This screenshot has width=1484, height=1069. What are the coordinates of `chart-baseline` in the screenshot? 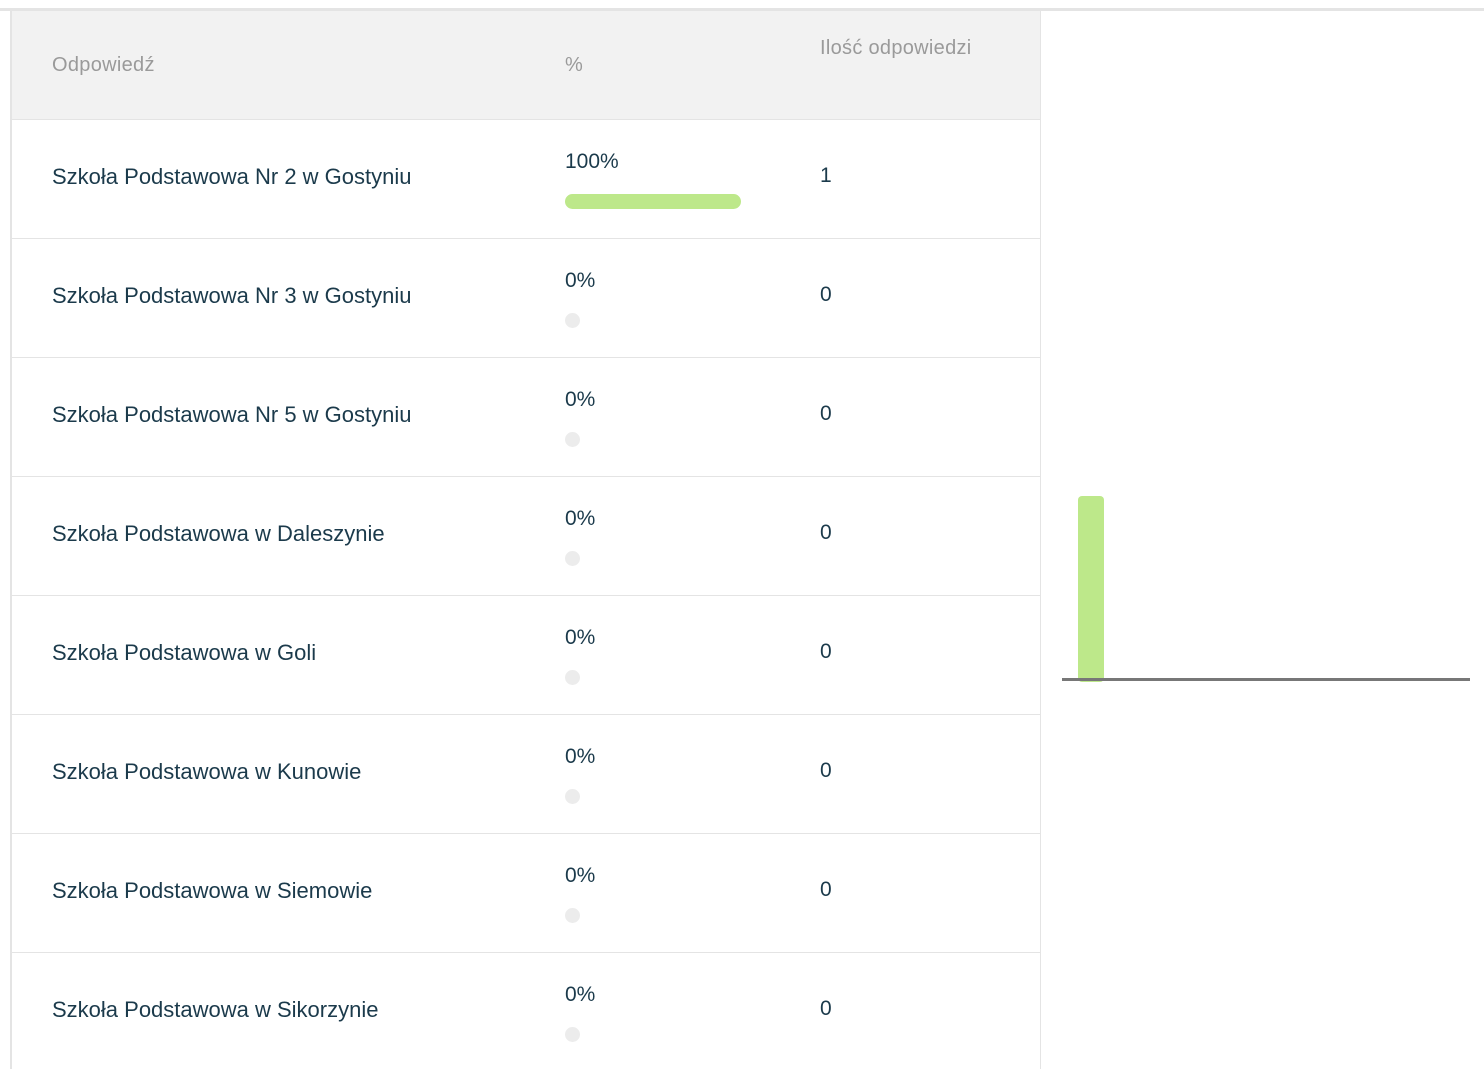 It's located at (1266, 679).